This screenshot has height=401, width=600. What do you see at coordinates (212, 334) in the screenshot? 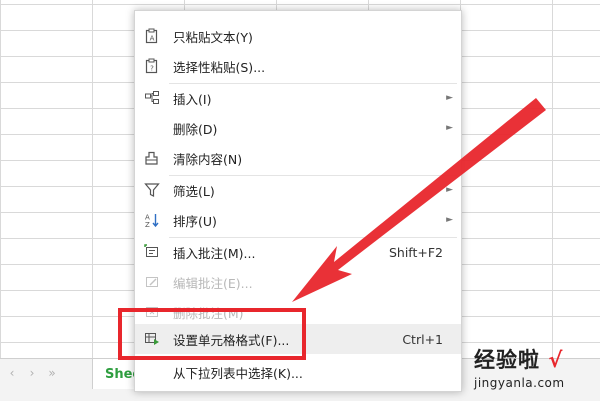
I see `annotation-highlight-box` at bounding box center [212, 334].